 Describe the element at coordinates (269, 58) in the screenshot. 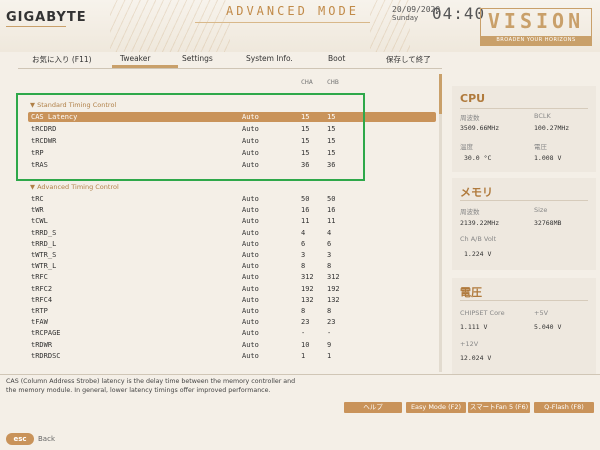

I see `tab-system-info: System Info.` at that location.